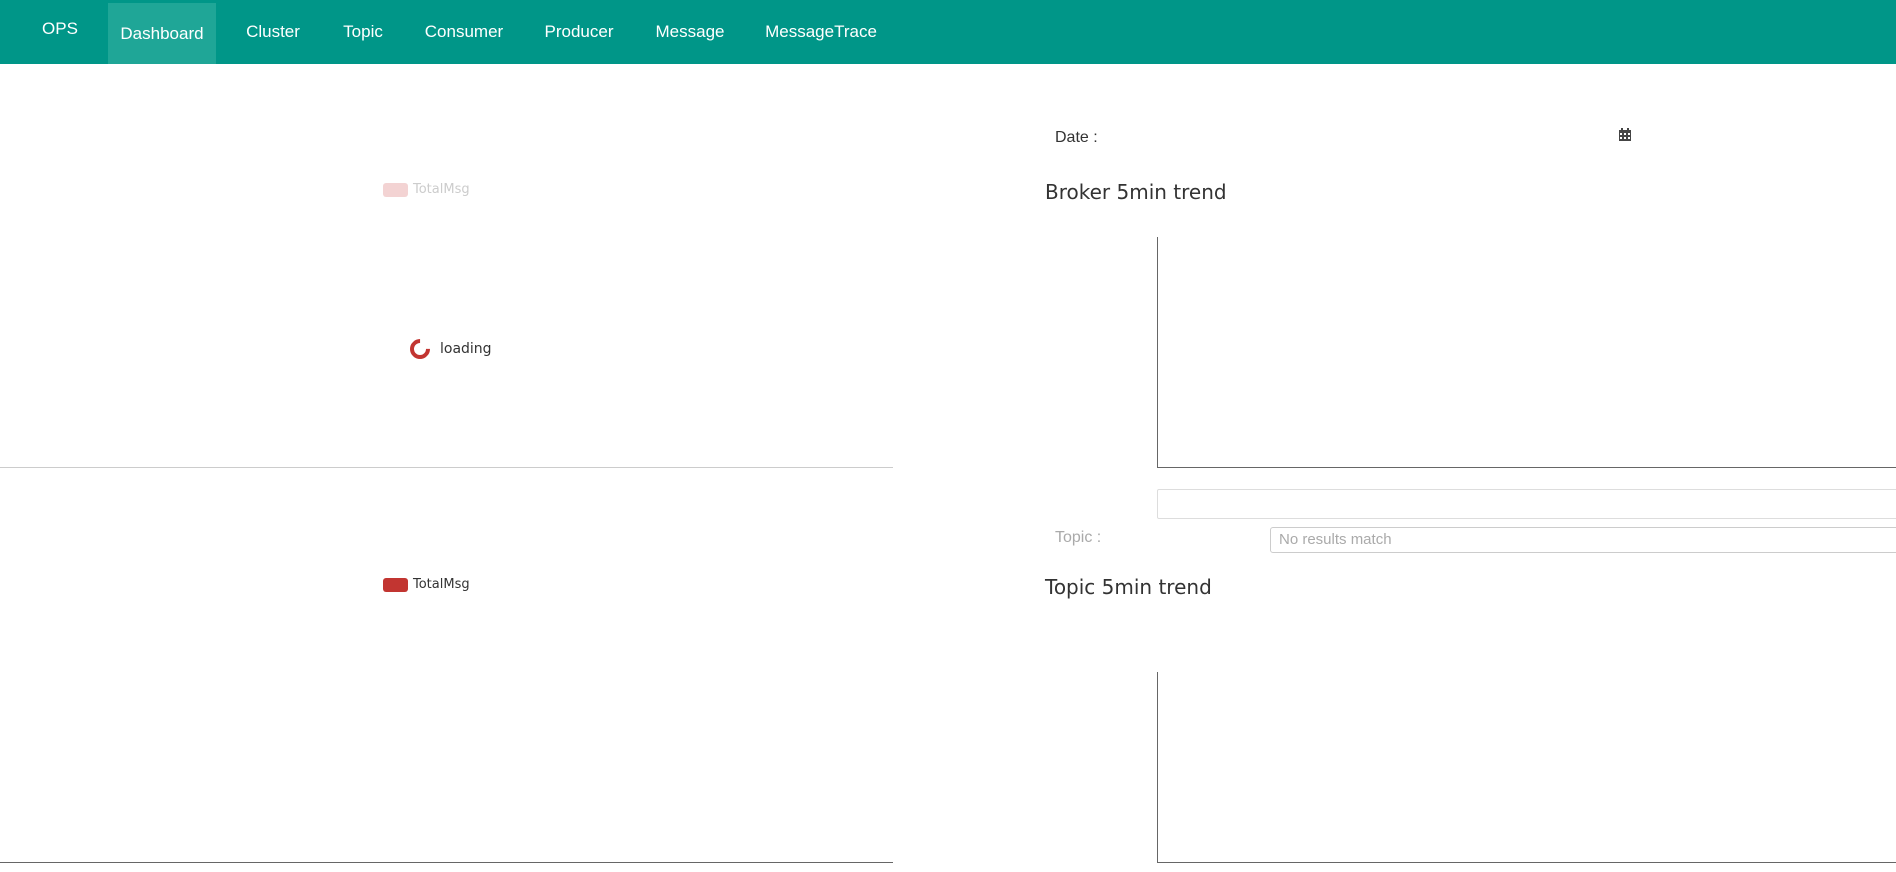  I want to click on nav-dashboard: Dashboard, so click(162, 33).